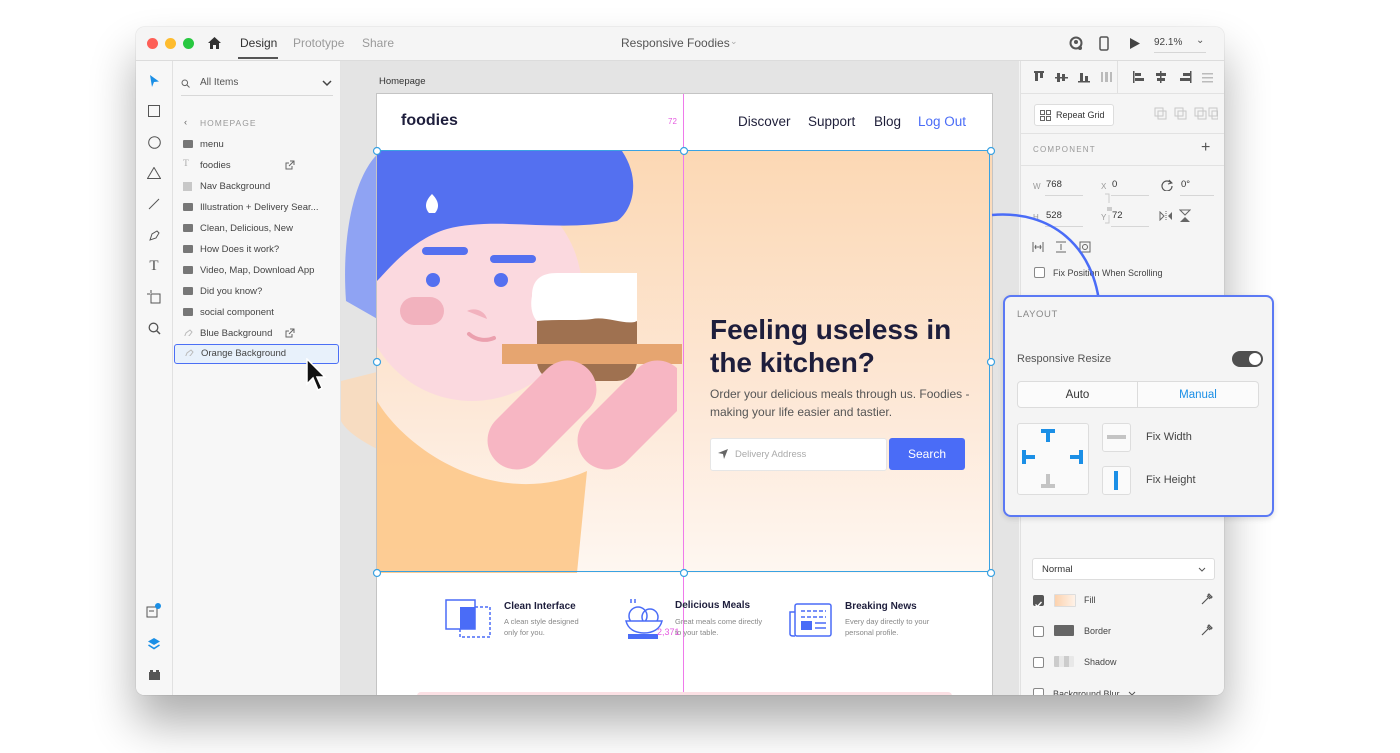 This screenshot has width=1400, height=753. Describe the element at coordinates (1053, 459) in the screenshot. I see `constraint-pins-widget` at that location.